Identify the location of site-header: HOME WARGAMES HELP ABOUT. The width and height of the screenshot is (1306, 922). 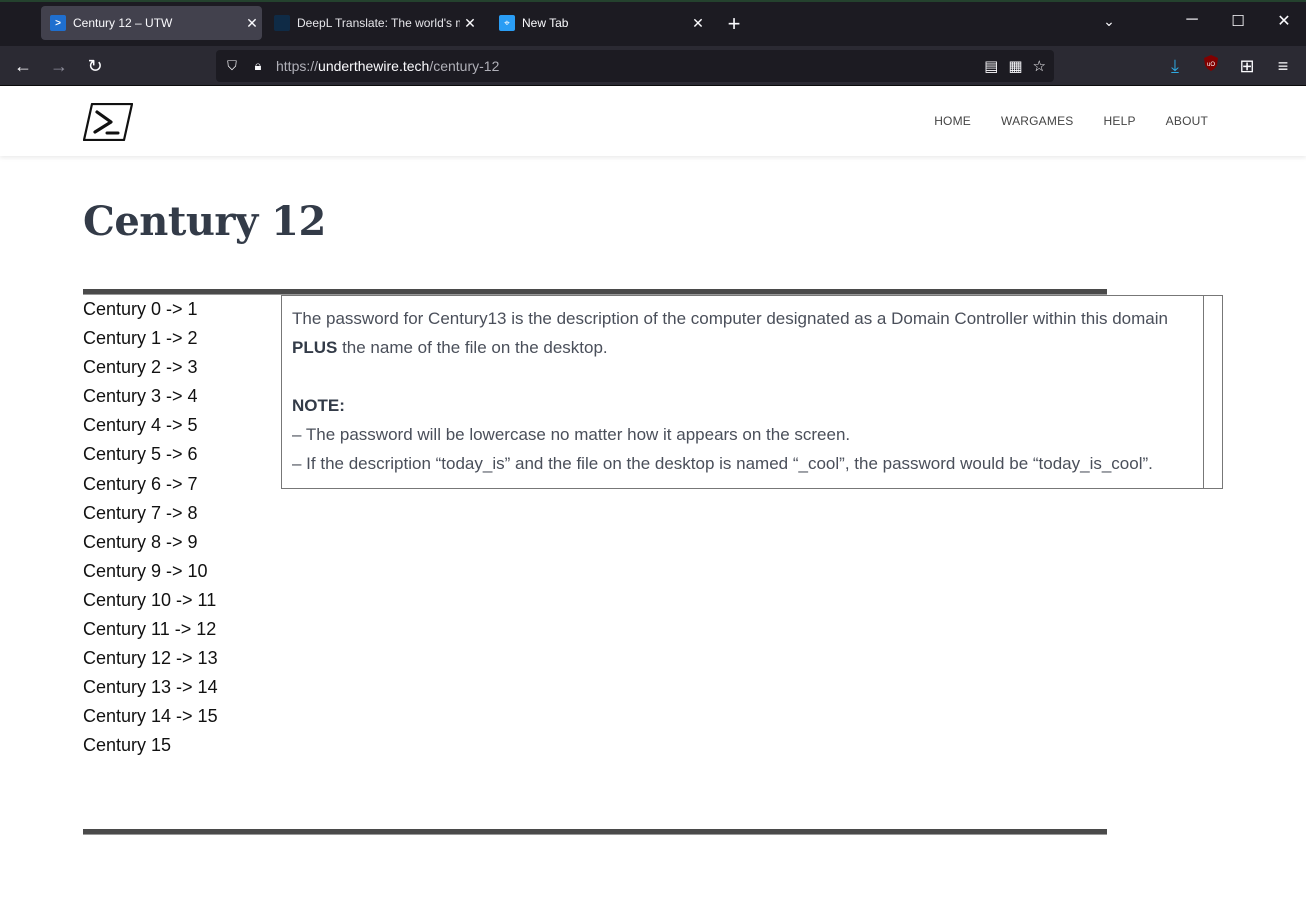
(653, 121).